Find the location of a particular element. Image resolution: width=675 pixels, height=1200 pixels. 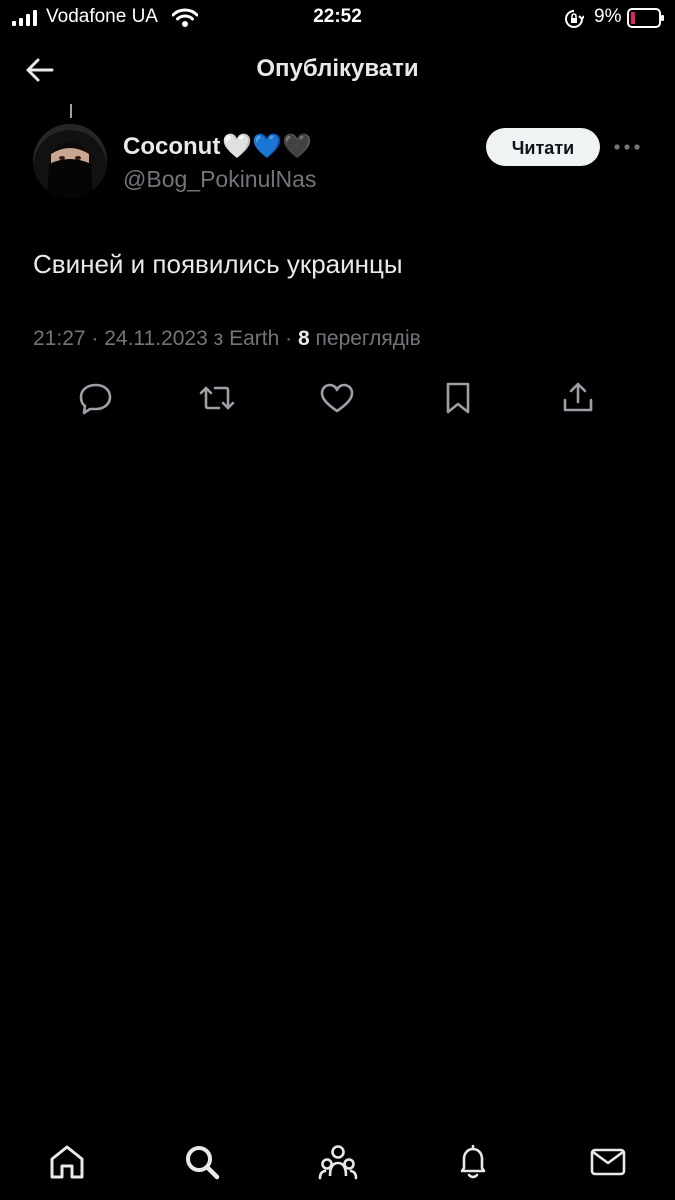

tab-home is located at coordinates (67, 1162).